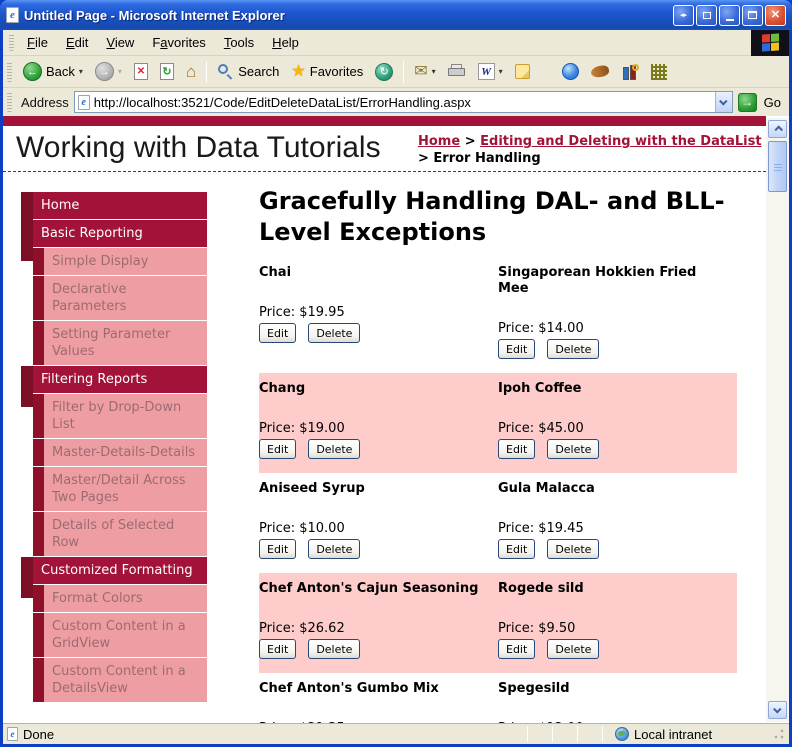 The height and width of the screenshot is (747, 792). What do you see at coordinates (302, 628) in the screenshot?
I see `product-price: Price: $26.62` at bounding box center [302, 628].